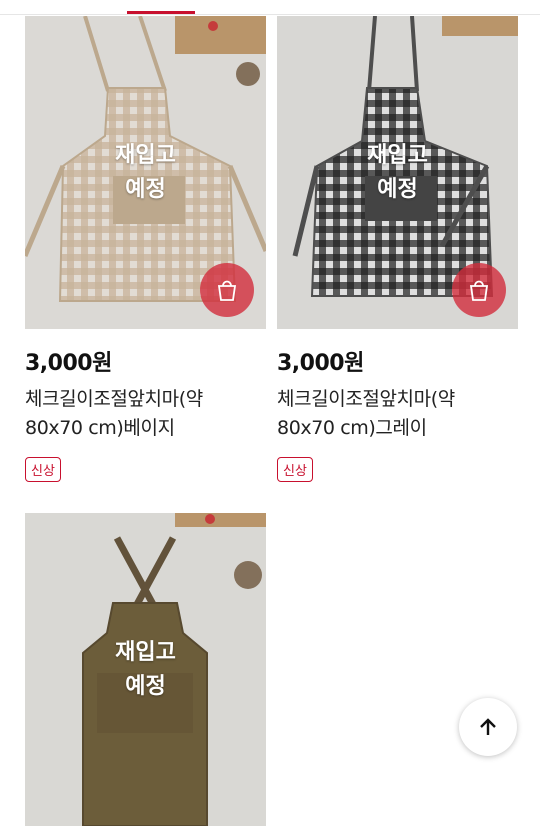 The width and height of the screenshot is (540, 826). I want to click on product-name: 체크길이조절앞치마(약80x70 cm)베이지, so click(142, 414).